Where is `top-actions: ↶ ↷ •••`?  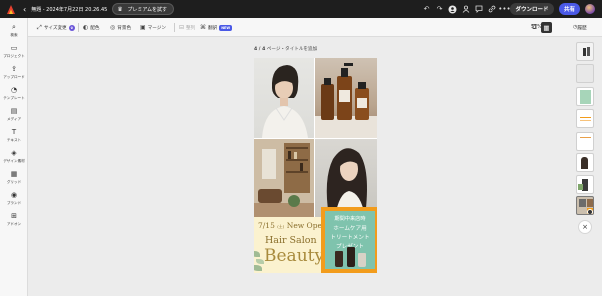 top-actions: ↶ ↷ ••• is located at coordinates (465, 9).